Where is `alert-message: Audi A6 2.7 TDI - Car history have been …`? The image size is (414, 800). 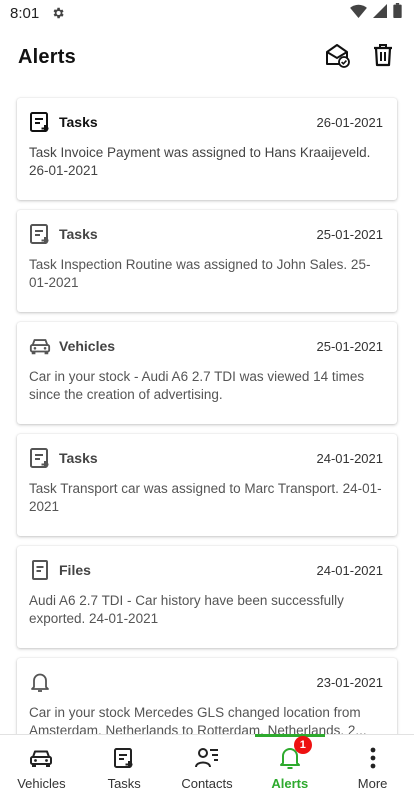 alert-message: Audi A6 2.7 TDI - Car history have been … is located at coordinates (186, 609).